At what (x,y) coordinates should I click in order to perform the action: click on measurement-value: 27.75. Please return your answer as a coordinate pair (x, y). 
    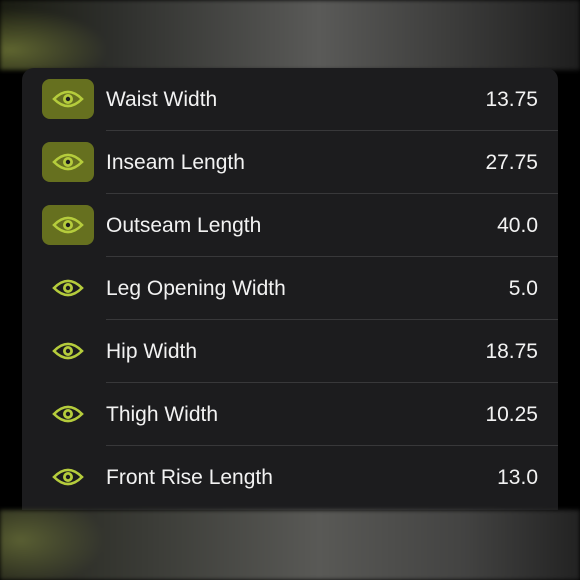
    Looking at the image, I should click on (511, 162).